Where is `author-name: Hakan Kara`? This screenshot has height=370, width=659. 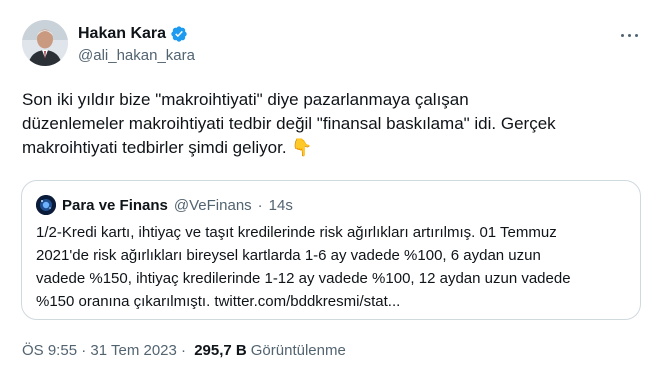
author-name: Hakan Kara is located at coordinates (122, 34).